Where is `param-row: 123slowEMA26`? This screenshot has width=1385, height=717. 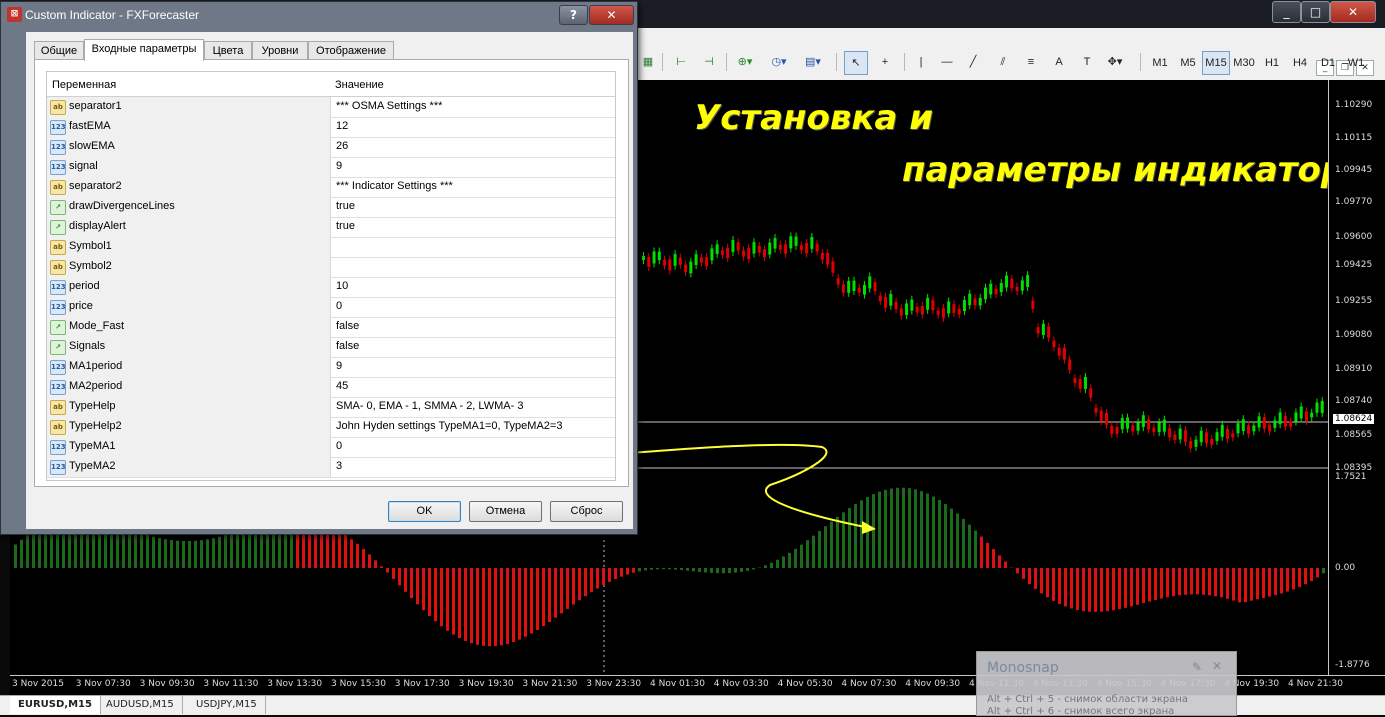
param-row: 123slowEMA26 is located at coordinates (331, 147).